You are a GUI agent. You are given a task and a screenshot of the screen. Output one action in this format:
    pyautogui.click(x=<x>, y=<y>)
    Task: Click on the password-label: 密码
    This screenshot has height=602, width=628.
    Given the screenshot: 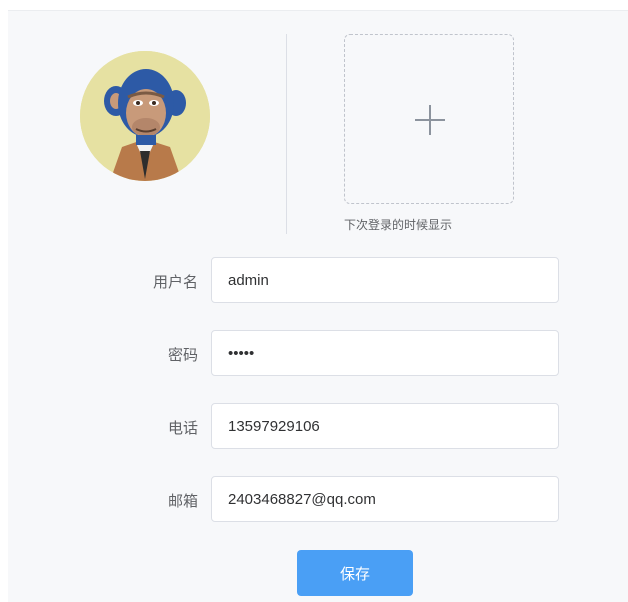 What is the action you would take?
    pyautogui.click(x=182, y=355)
    